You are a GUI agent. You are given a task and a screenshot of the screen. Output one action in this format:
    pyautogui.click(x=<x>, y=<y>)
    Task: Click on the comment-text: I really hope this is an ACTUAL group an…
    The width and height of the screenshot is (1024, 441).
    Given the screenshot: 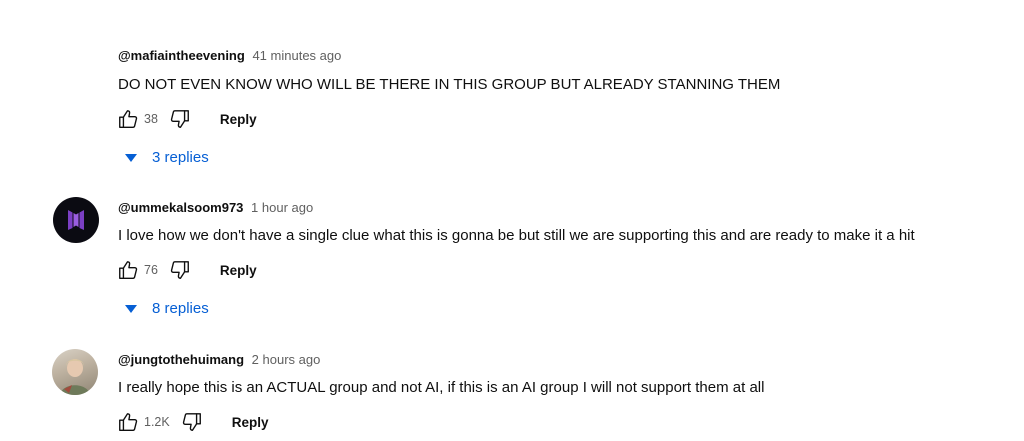 What is the action you would take?
    pyautogui.click(x=441, y=387)
    